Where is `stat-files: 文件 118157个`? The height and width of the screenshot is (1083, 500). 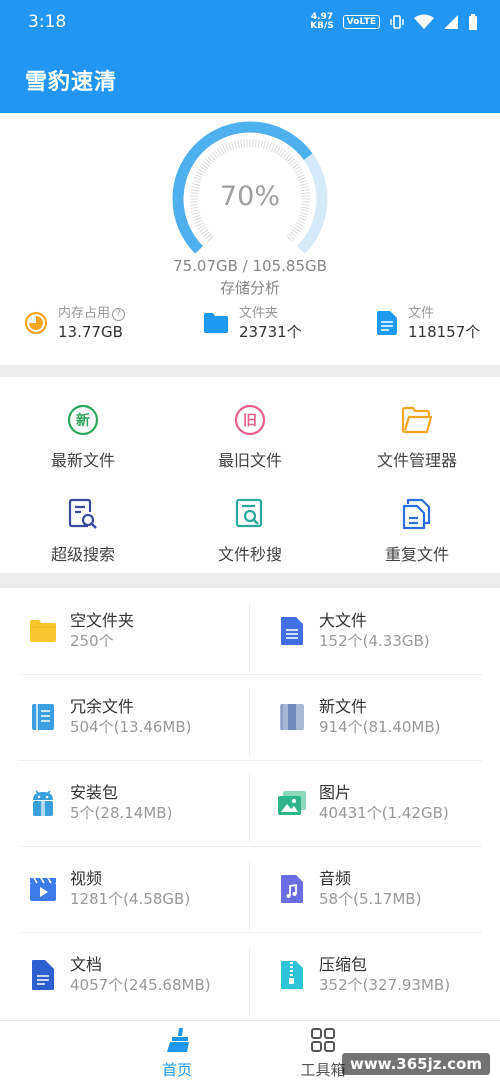 stat-files: 文件 118157个 is located at coordinates (428, 323).